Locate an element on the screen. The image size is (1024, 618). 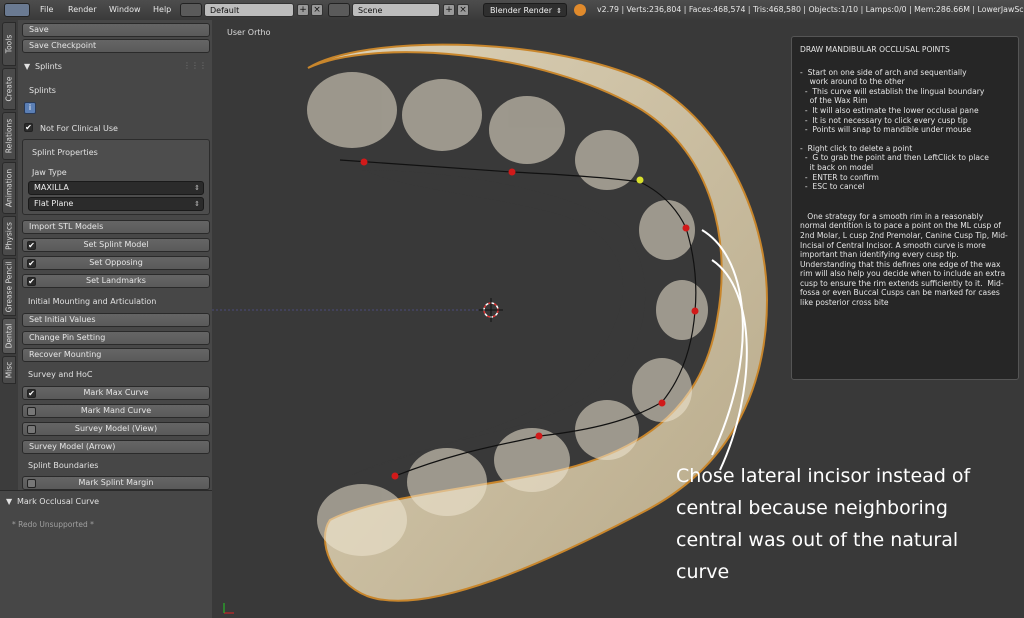
add-layout-icon: + is located at coordinates (303, 10).